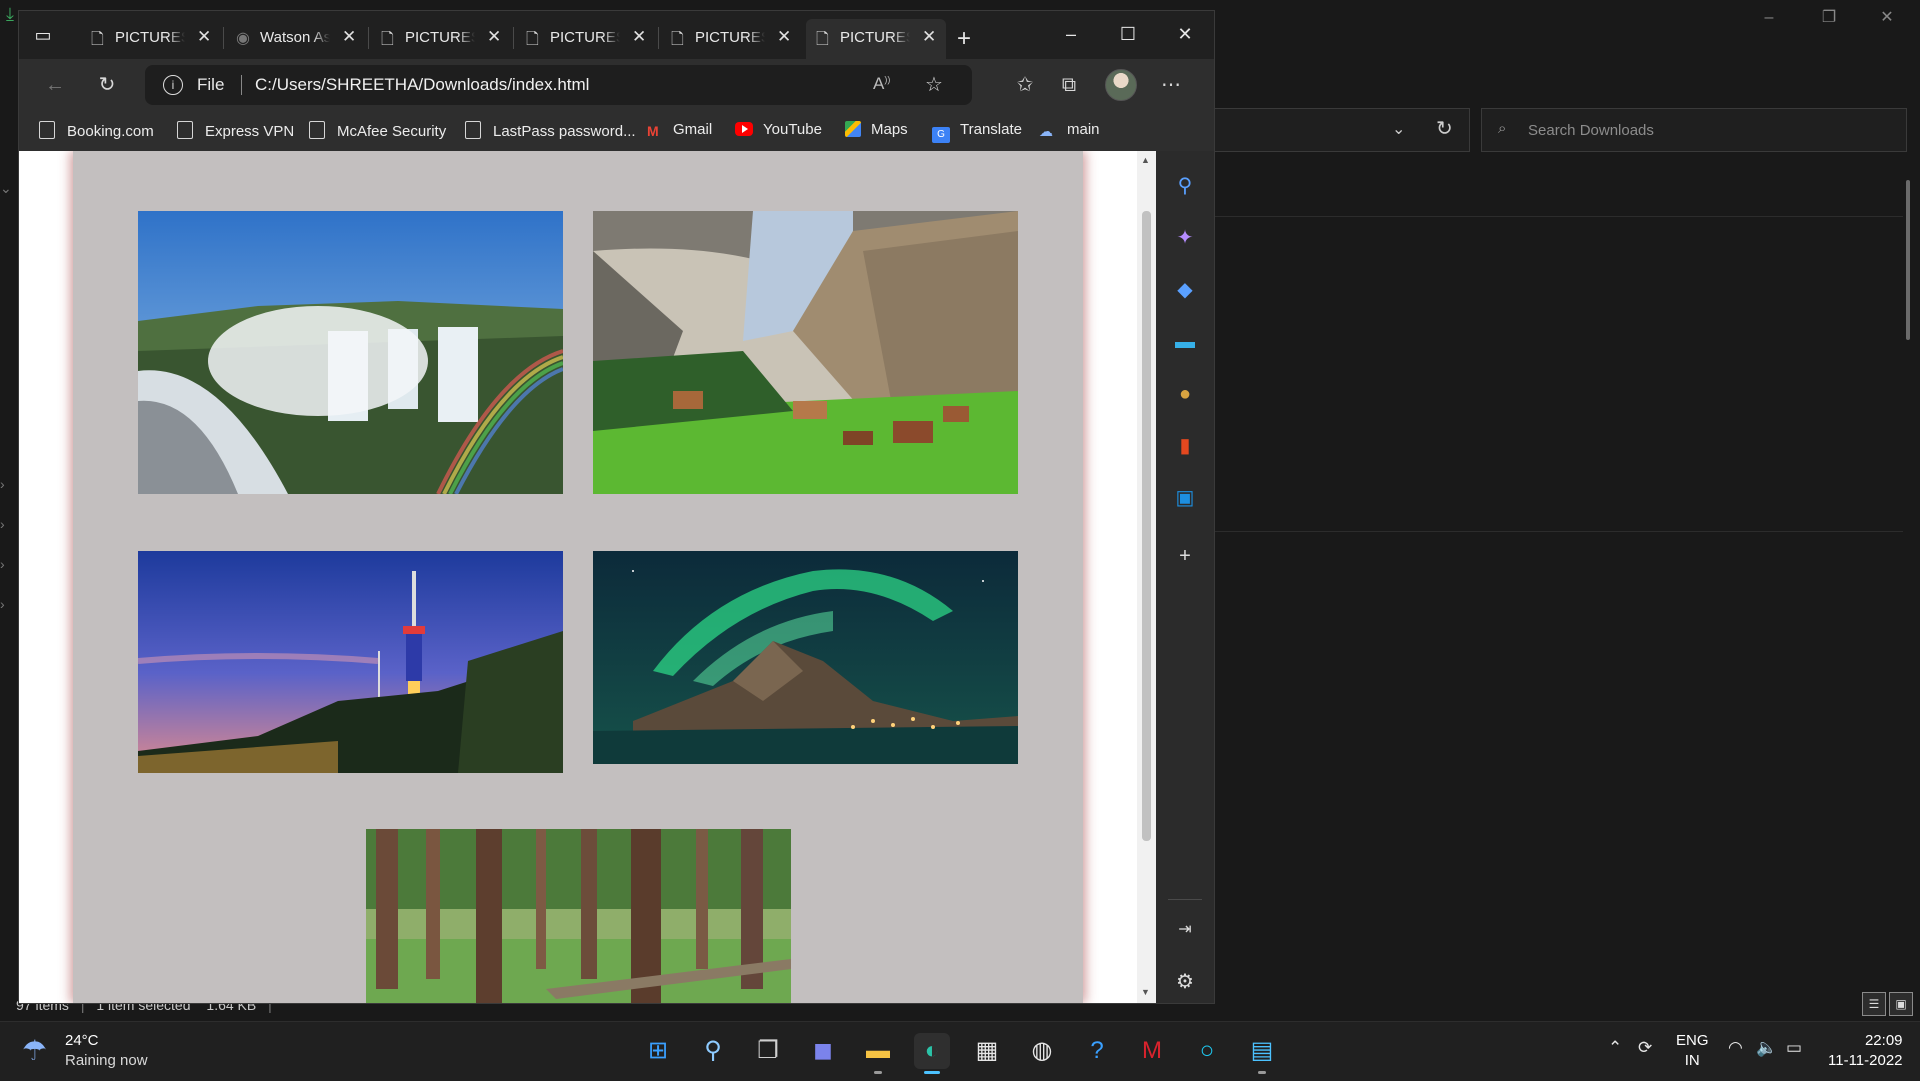  I want to click on task-view-icon: ❐, so click(768, 1051).